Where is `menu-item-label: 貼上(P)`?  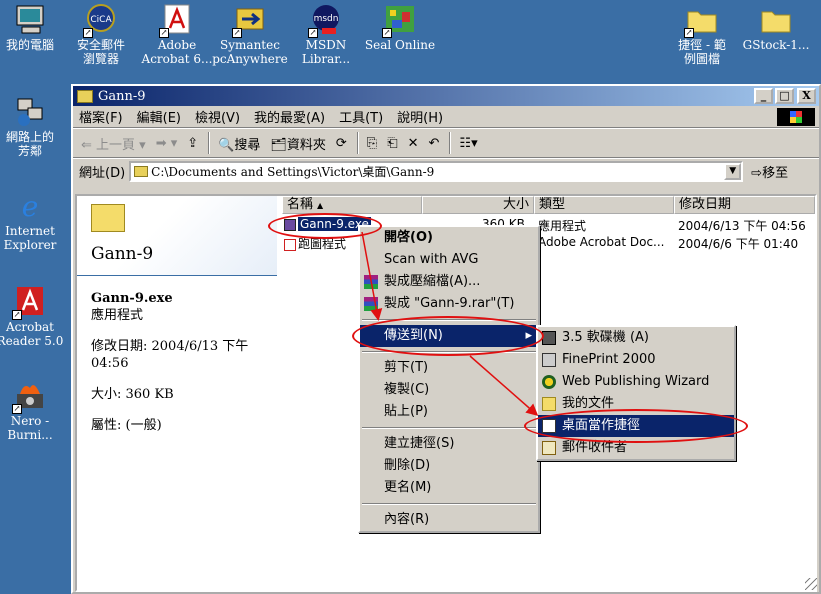
menu-item-label: 貼上(P) is located at coordinates (406, 411).